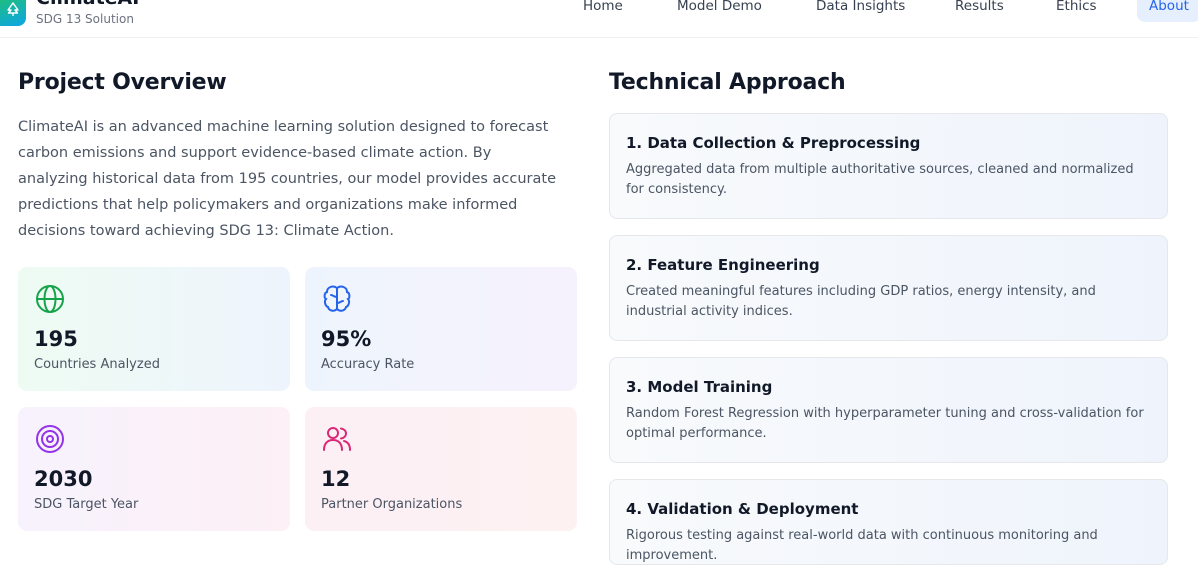  I want to click on nav-home: Home, so click(603, 11).